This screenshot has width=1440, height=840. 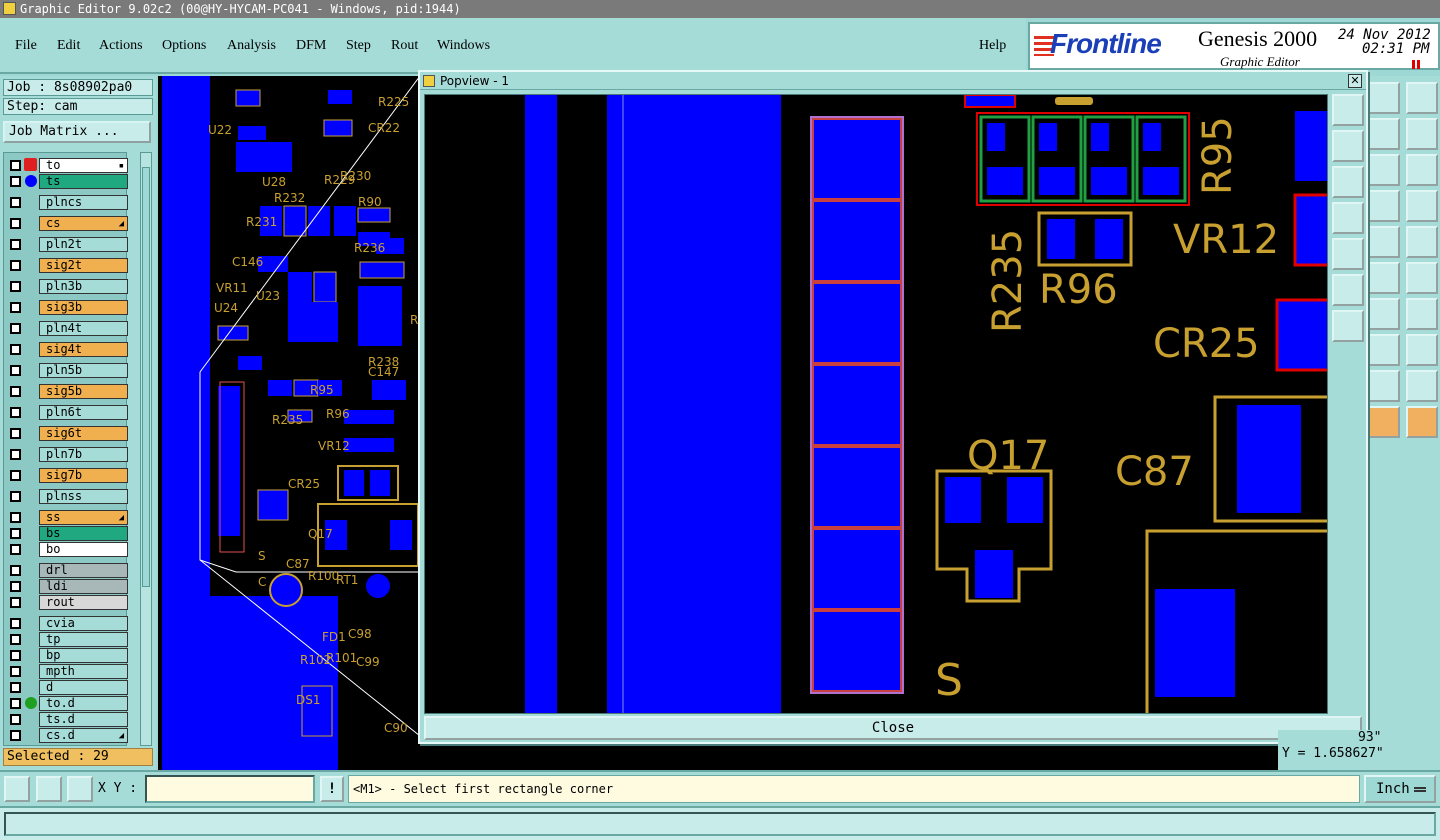 What do you see at coordinates (68, 223) in the screenshot?
I see `layer-row-cs: cs ◢` at bounding box center [68, 223].